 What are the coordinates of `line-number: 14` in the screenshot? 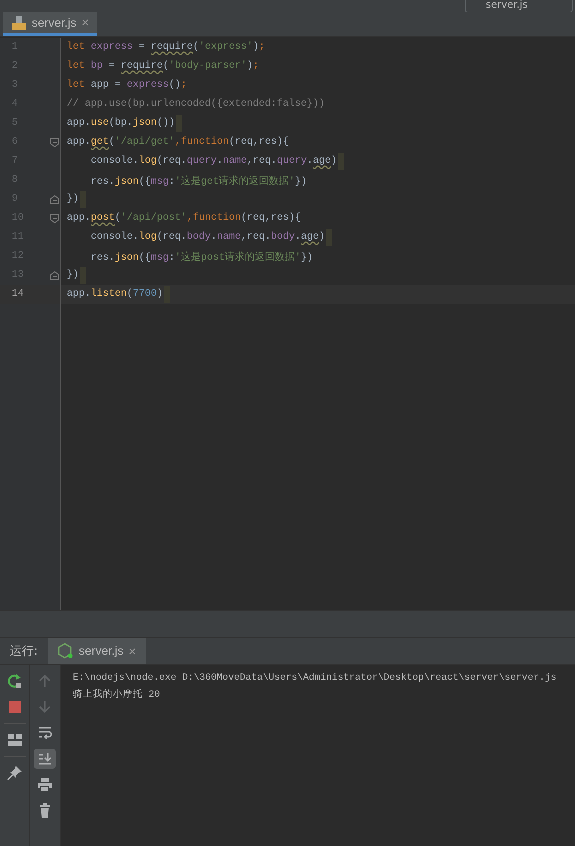 It's located at (18, 294).